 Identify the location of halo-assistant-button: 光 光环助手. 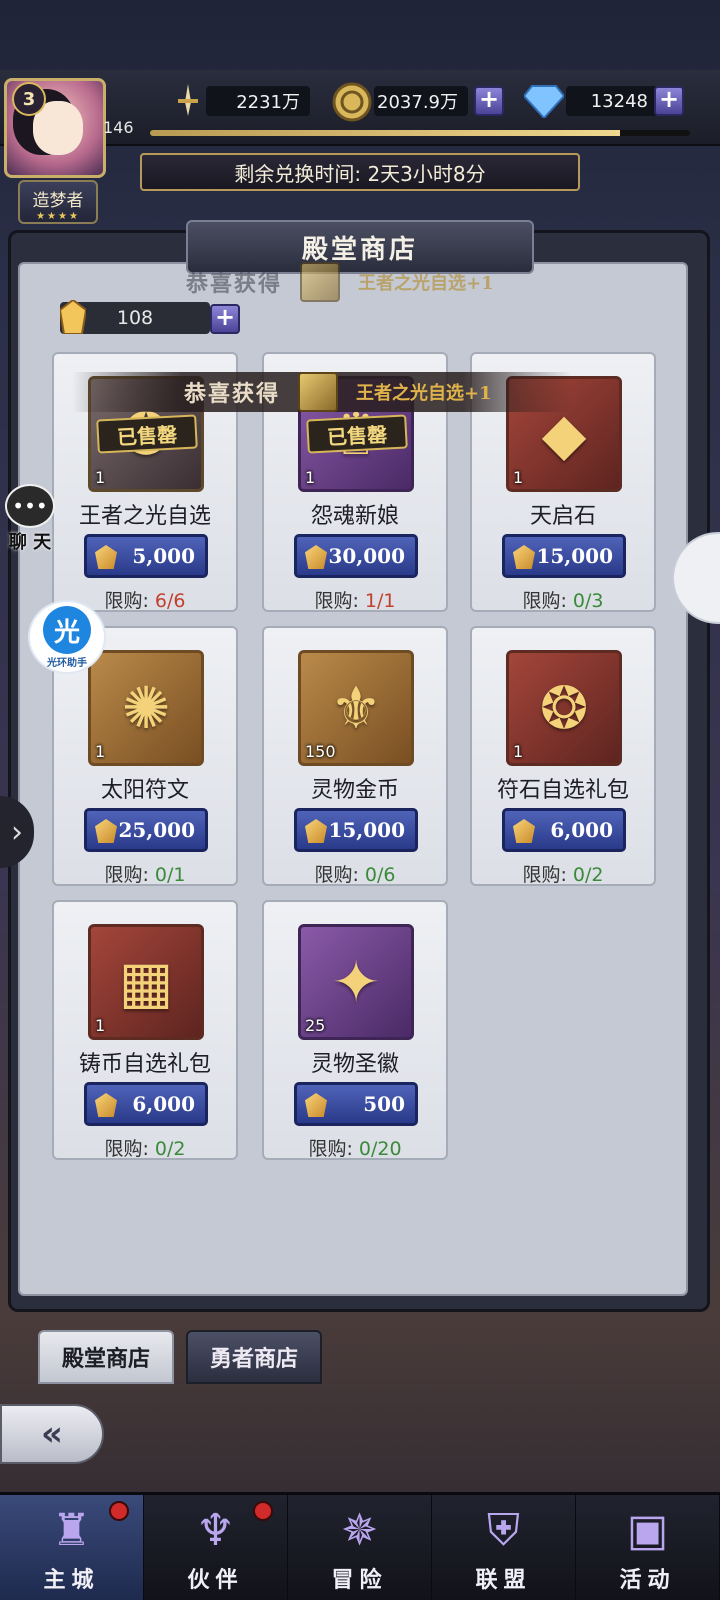
(67, 637).